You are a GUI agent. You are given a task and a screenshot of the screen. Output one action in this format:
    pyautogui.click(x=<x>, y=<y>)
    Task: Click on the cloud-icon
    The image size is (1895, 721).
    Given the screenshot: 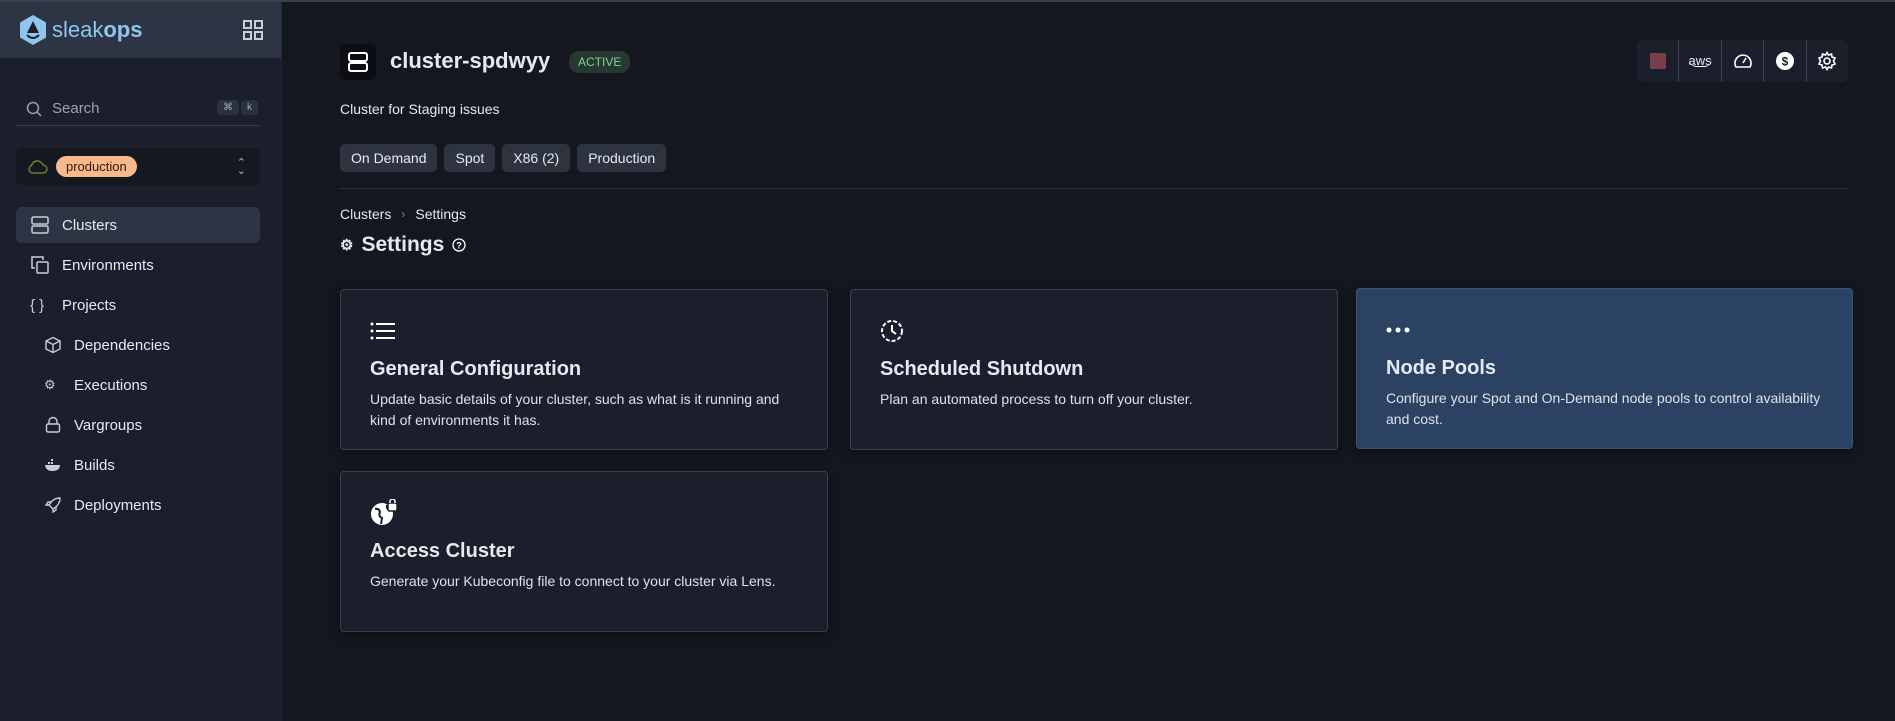 What is the action you would take?
    pyautogui.click(x=38, y=166)
    